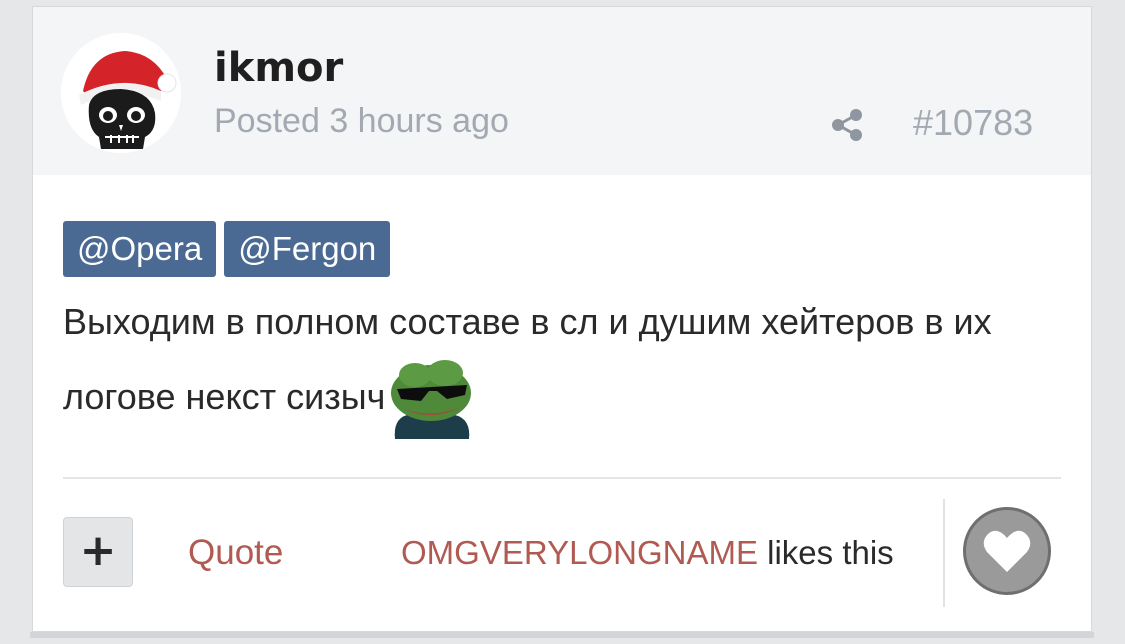 Image resolution: width=1125 pixels, height=644 pixels. Describe the element at coordinates (847, 125) in the screenshot. I see `share-icon` at that location.